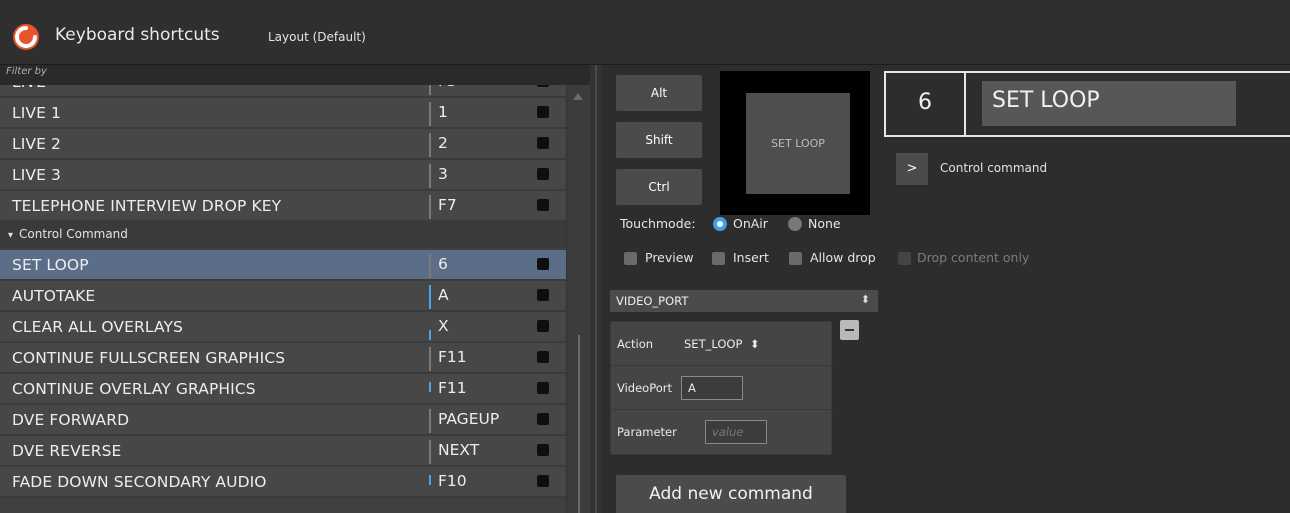 The height and width of the screenshot is (513, 1290). I want to click on shortcut-key-label: F5, so click(447, 87).